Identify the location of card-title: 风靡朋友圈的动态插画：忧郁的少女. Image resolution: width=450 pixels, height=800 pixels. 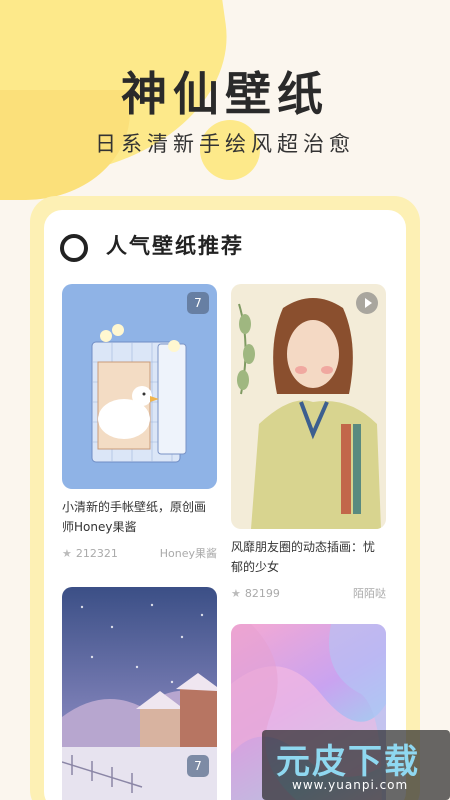
(308, 557).